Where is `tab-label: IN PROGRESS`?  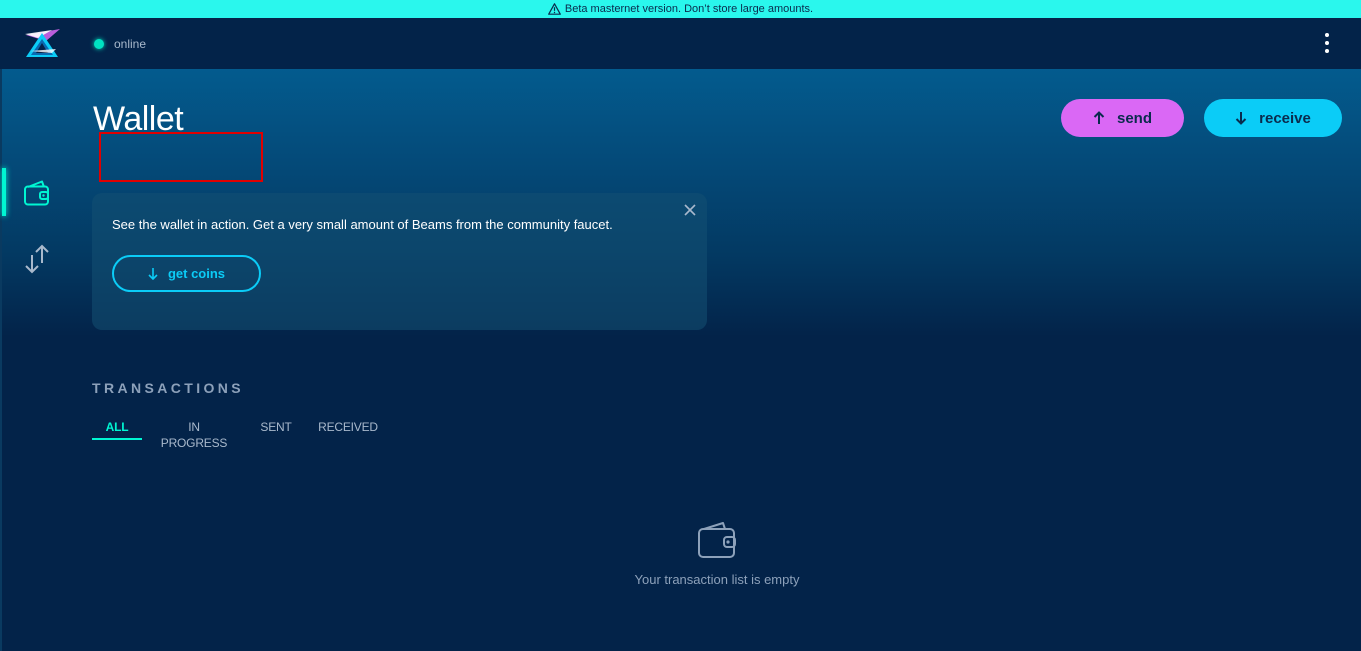 tab-label: IN PROGRESS is located at coordinates (194, 435).